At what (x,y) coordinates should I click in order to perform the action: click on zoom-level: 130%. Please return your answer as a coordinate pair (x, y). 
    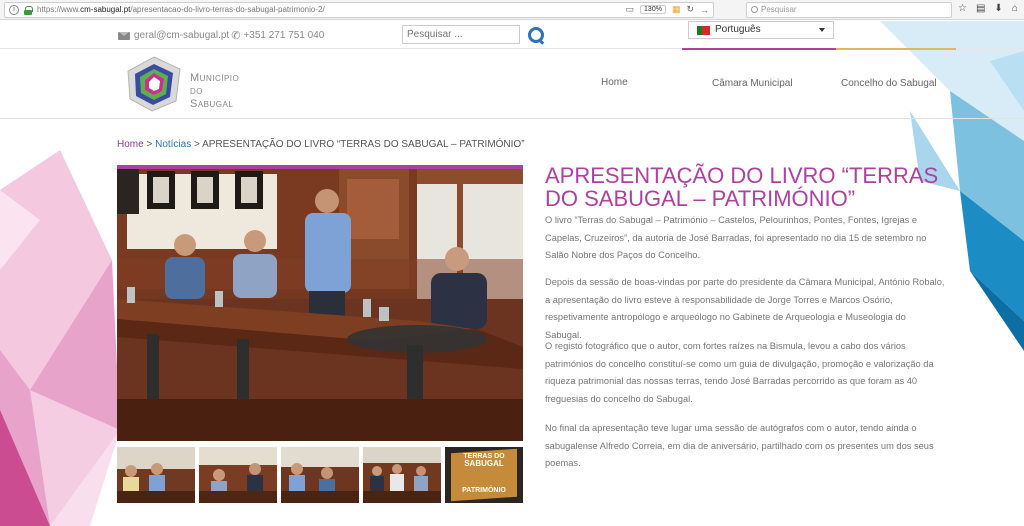
    Looking at the image, I should click on (653, 9).